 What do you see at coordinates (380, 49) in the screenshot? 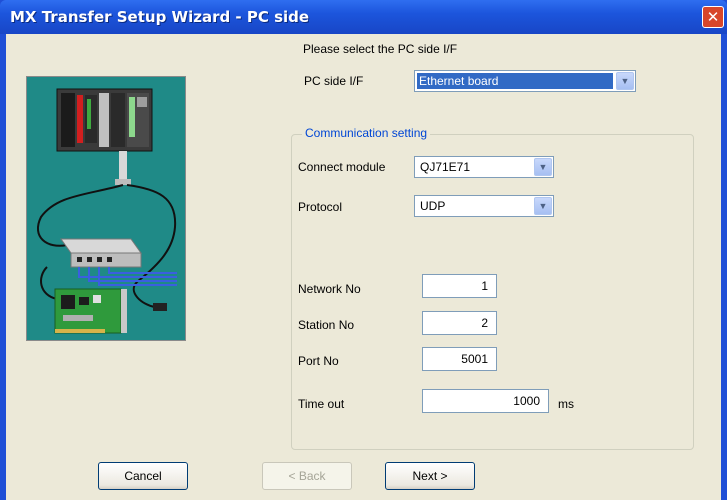
I see `pc-side-prompt: Please select the PC side I/F` at bounding box center [380, 49].